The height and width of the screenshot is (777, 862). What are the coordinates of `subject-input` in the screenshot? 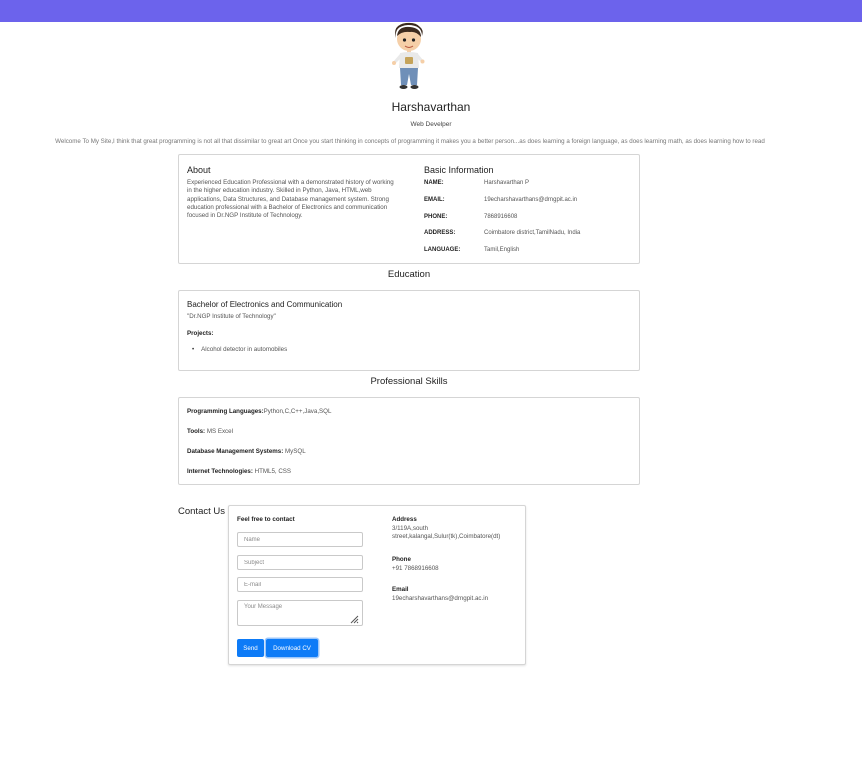 It's located at (300, 562).